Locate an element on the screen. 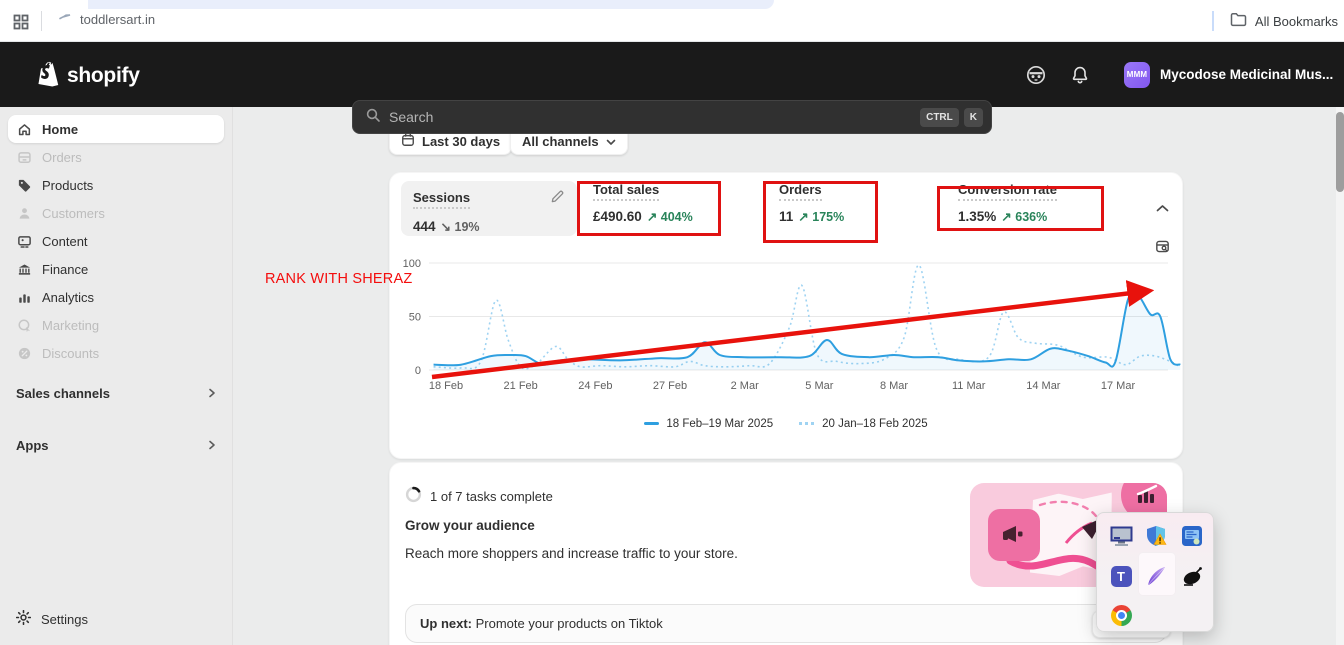  tasks-progress-label: 1 of 7 tasks complete is located at coordinates (491, 496).